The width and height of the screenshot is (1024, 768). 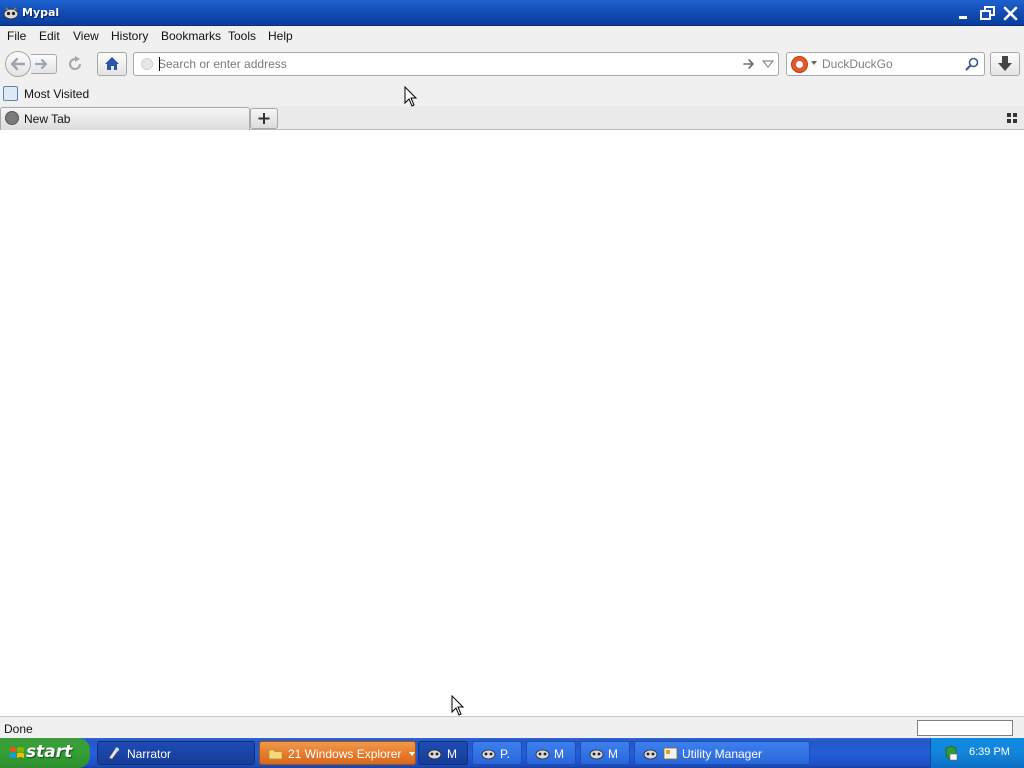 What do you see at coordinates (57, 94) in the screenshot?
I see `bookmark-label: Most Visited` at bounding box center [57, 94].